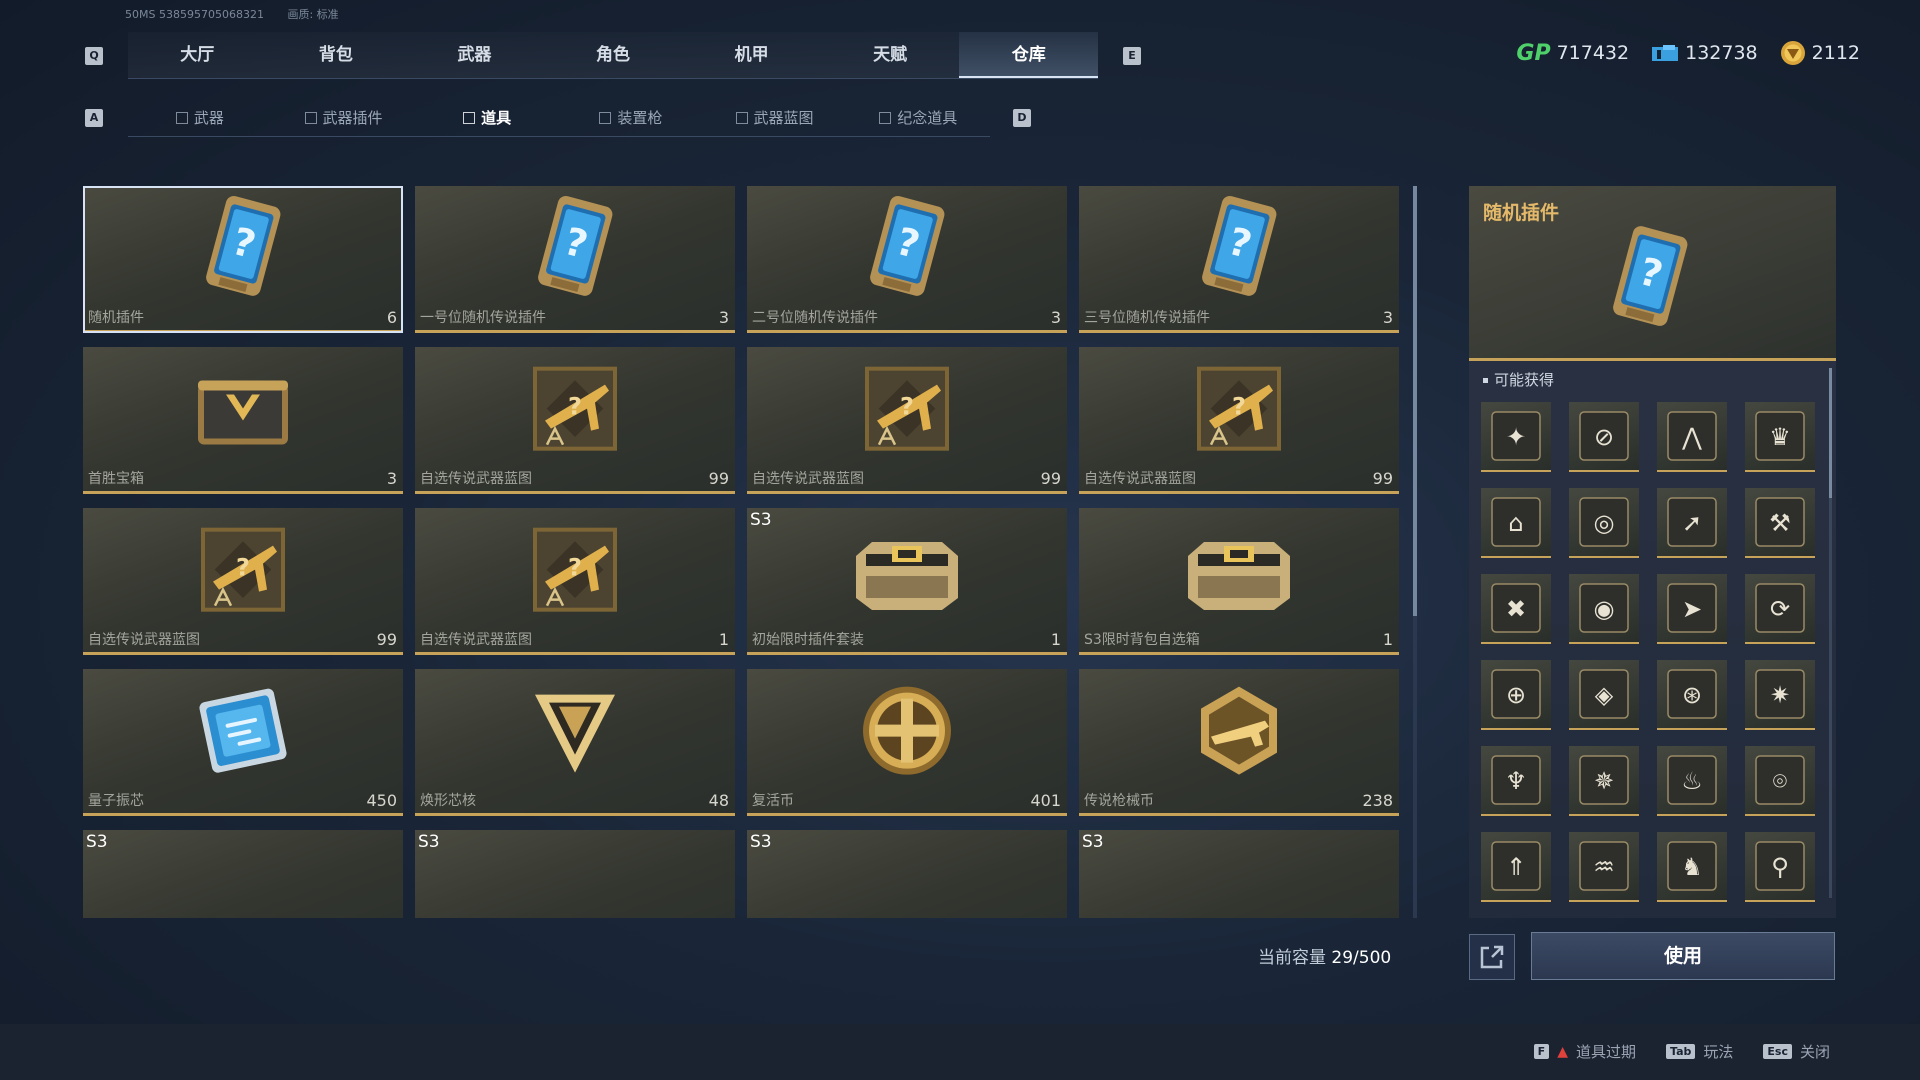 The height and width of the screenshot is (1080, 1920). What do you see at coordinates (1604, 523) in the screenshot?
I see `reward-plugin-icon: ◎` at bounding box center [1604, 523].